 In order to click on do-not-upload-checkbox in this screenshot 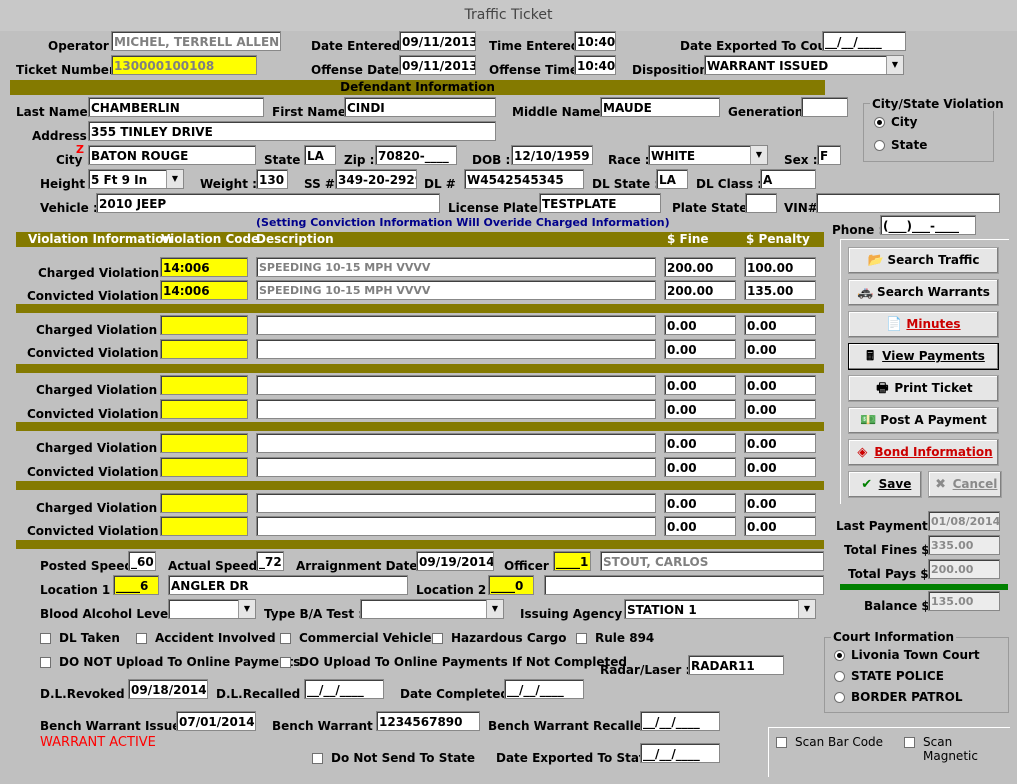, I will do `click(45, 662)`.